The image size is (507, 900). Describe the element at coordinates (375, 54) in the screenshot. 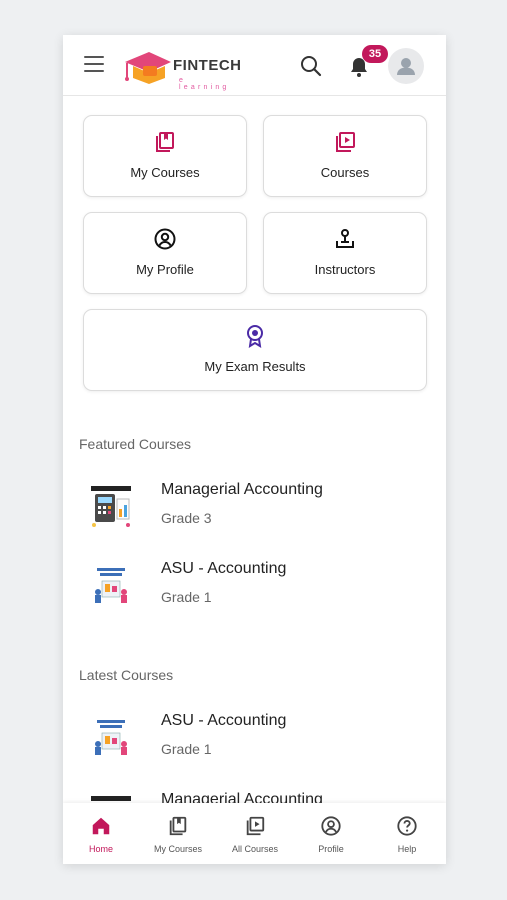

I see `notification-badge: 35` at that location.